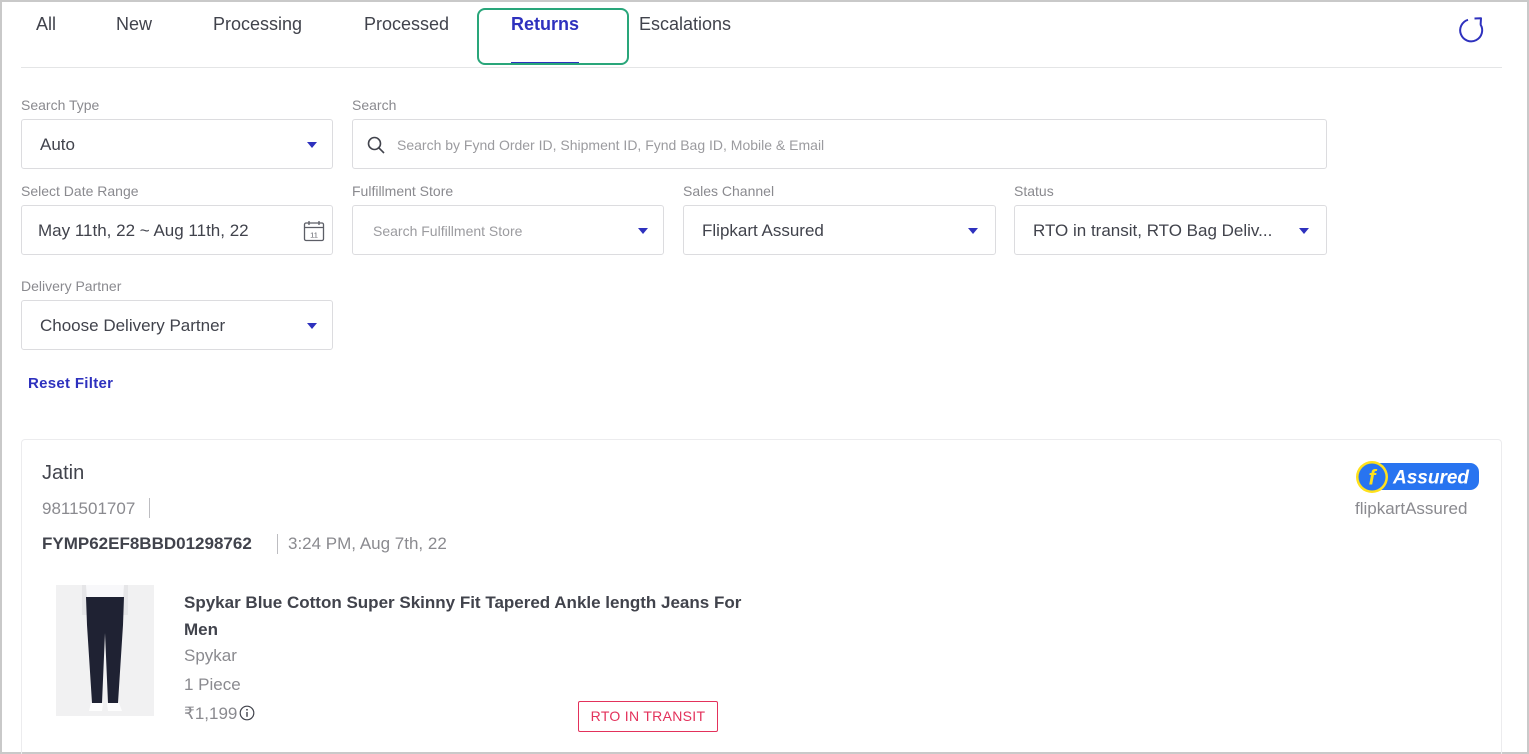 This screenshot has width=1529, height=754. Describe the element at coordinates (1034, 191) in the screenshot. I see `status-label: Status` at that location.